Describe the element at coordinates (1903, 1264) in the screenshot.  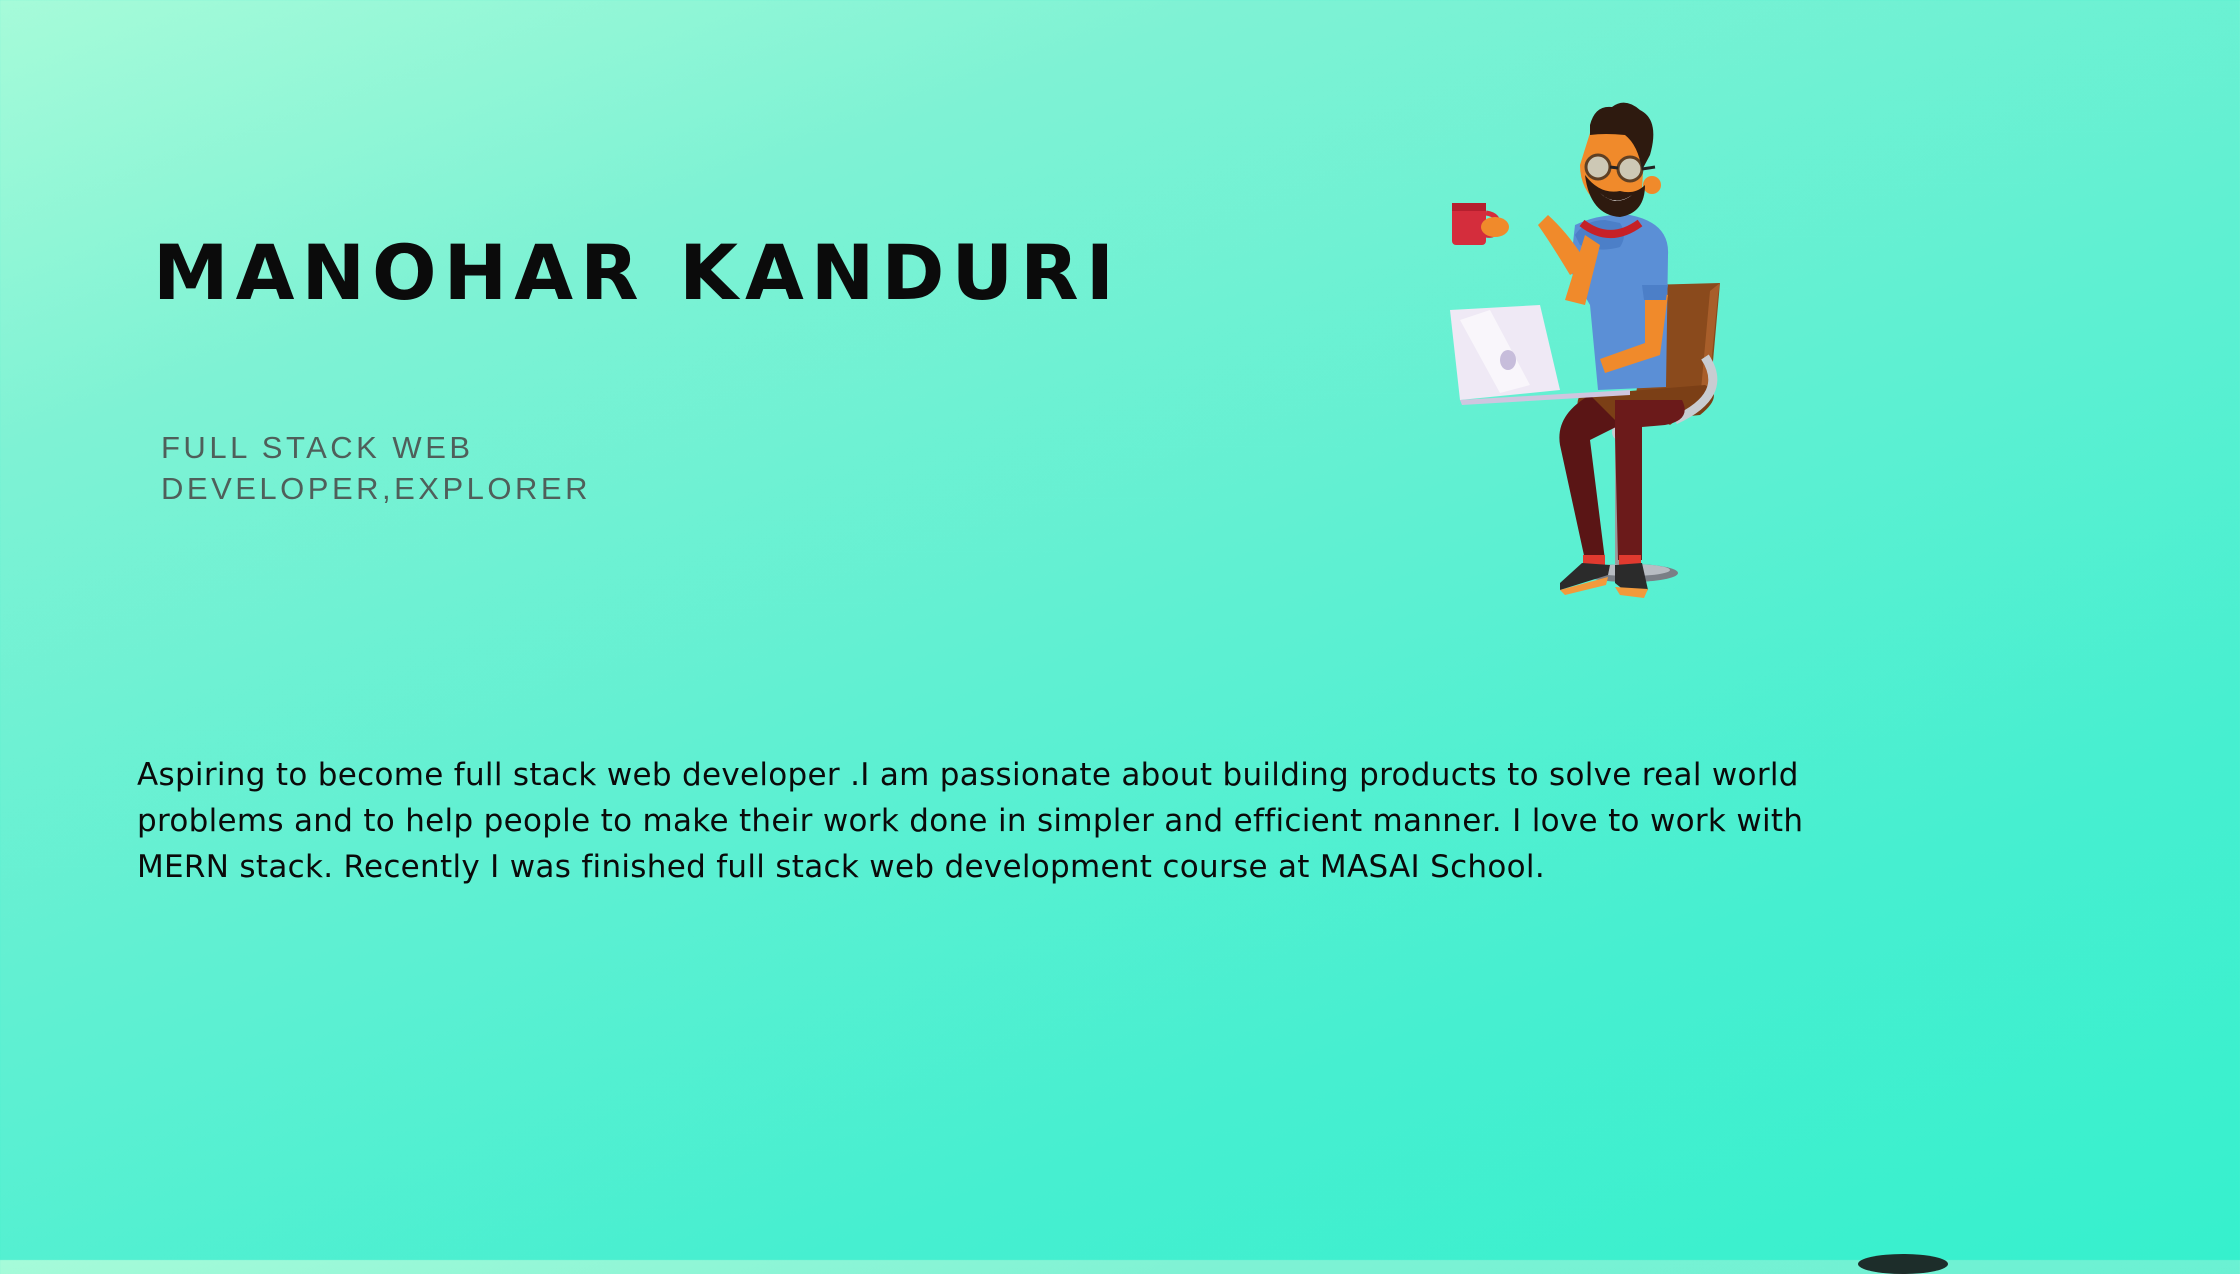
I see `bottom-decoration` at that location.